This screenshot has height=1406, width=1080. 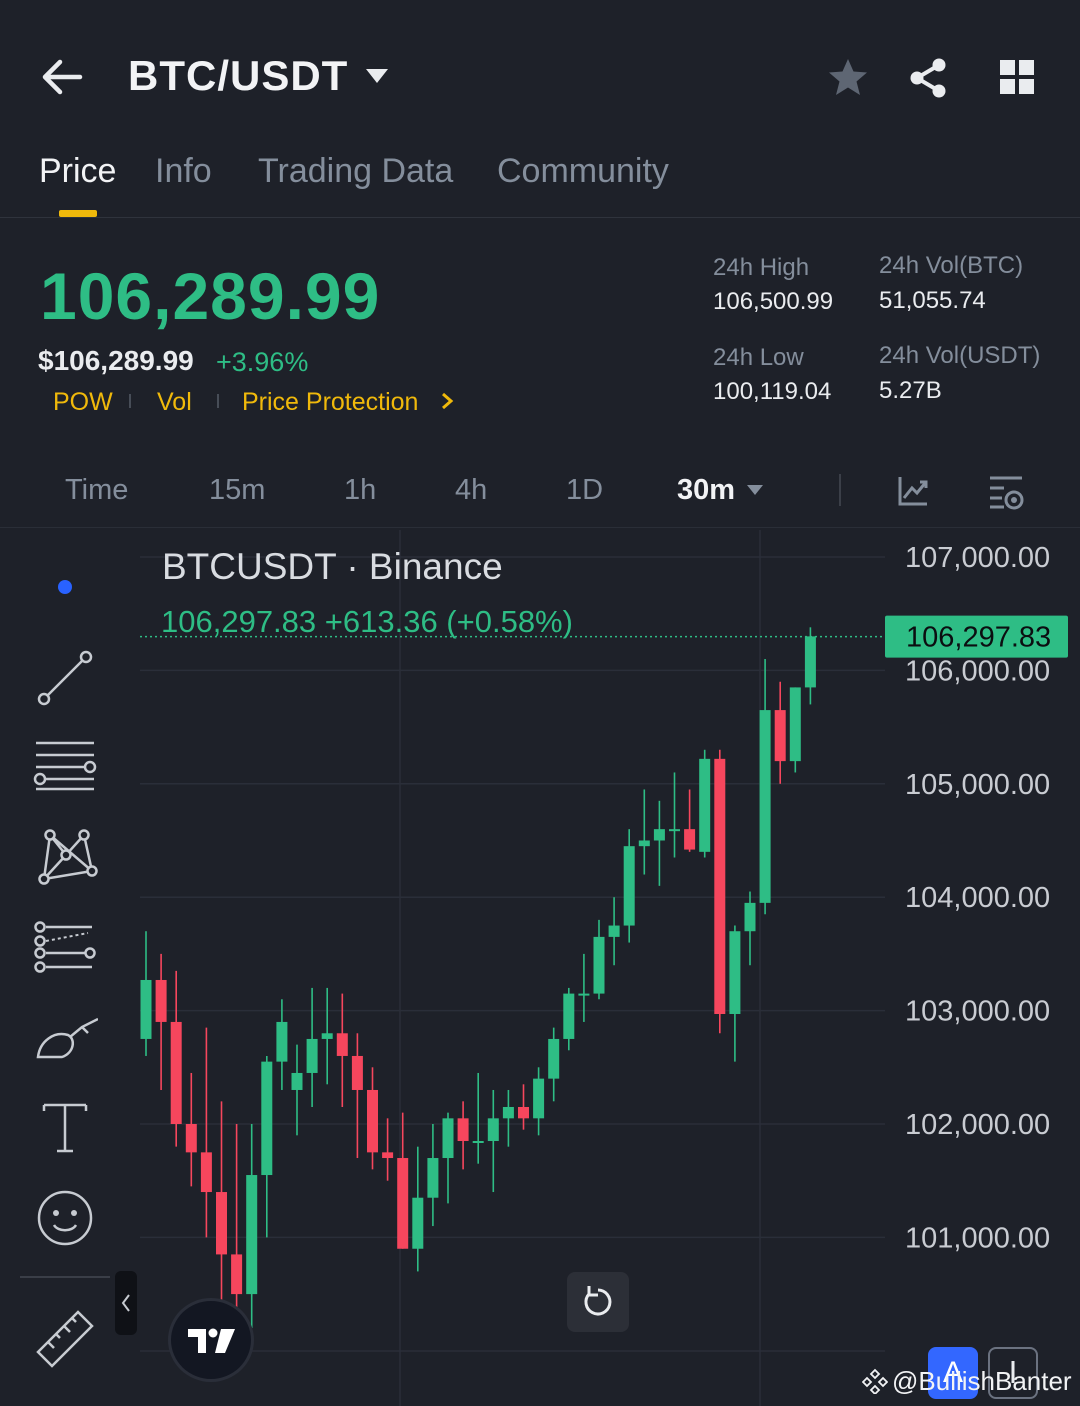 I want to click on low-label: 24h Low, so click(x=758, y=357).